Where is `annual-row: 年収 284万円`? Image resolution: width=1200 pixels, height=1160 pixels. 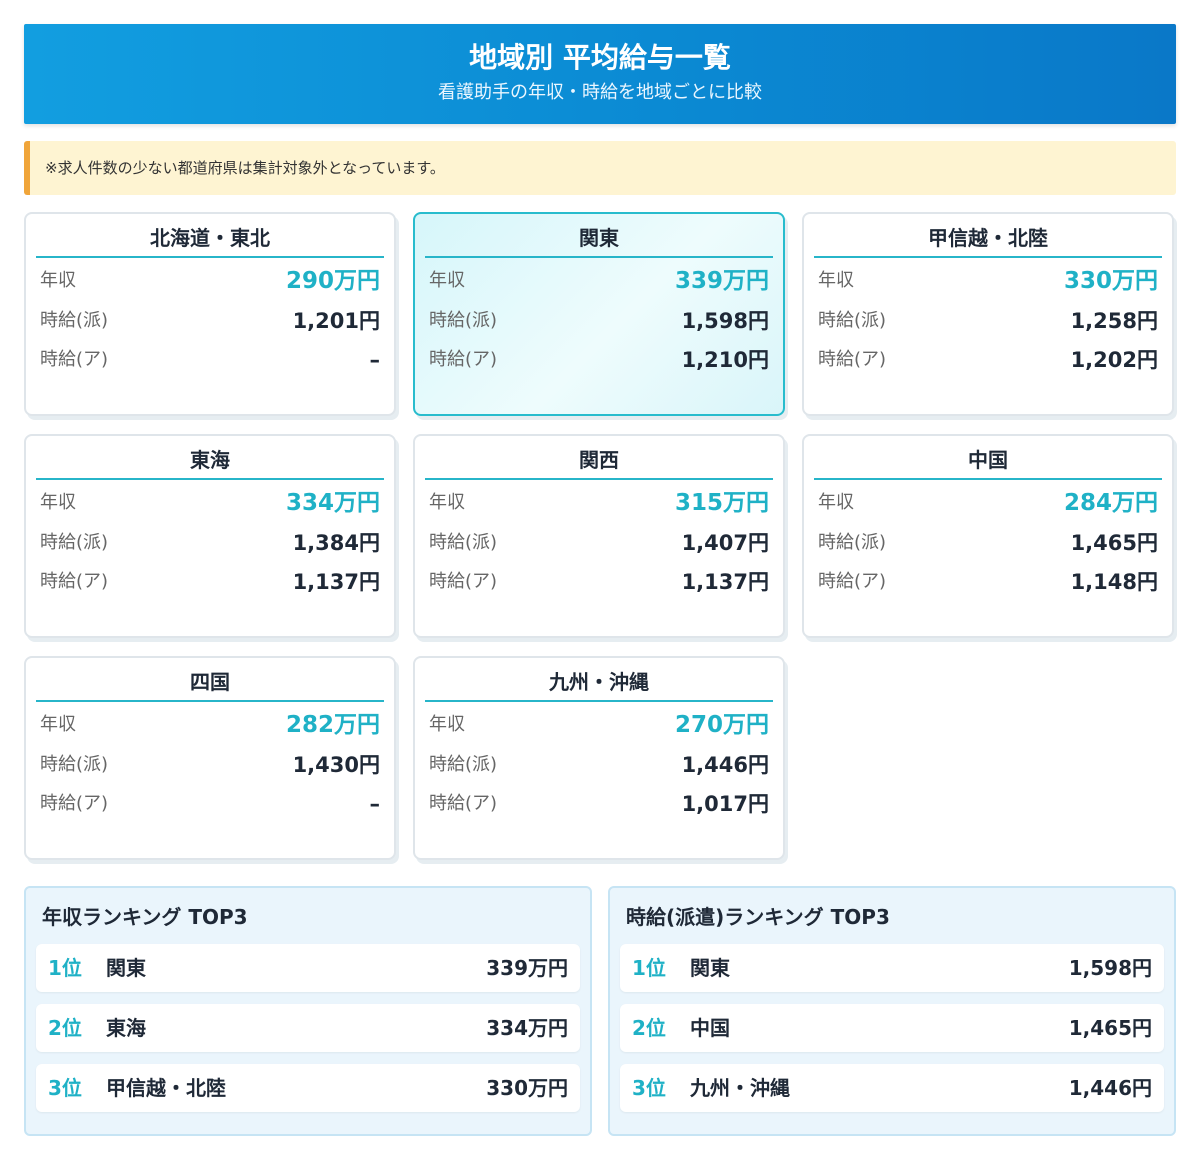 annual-row: 年収 284万円 is located at coordinates (988, 503).